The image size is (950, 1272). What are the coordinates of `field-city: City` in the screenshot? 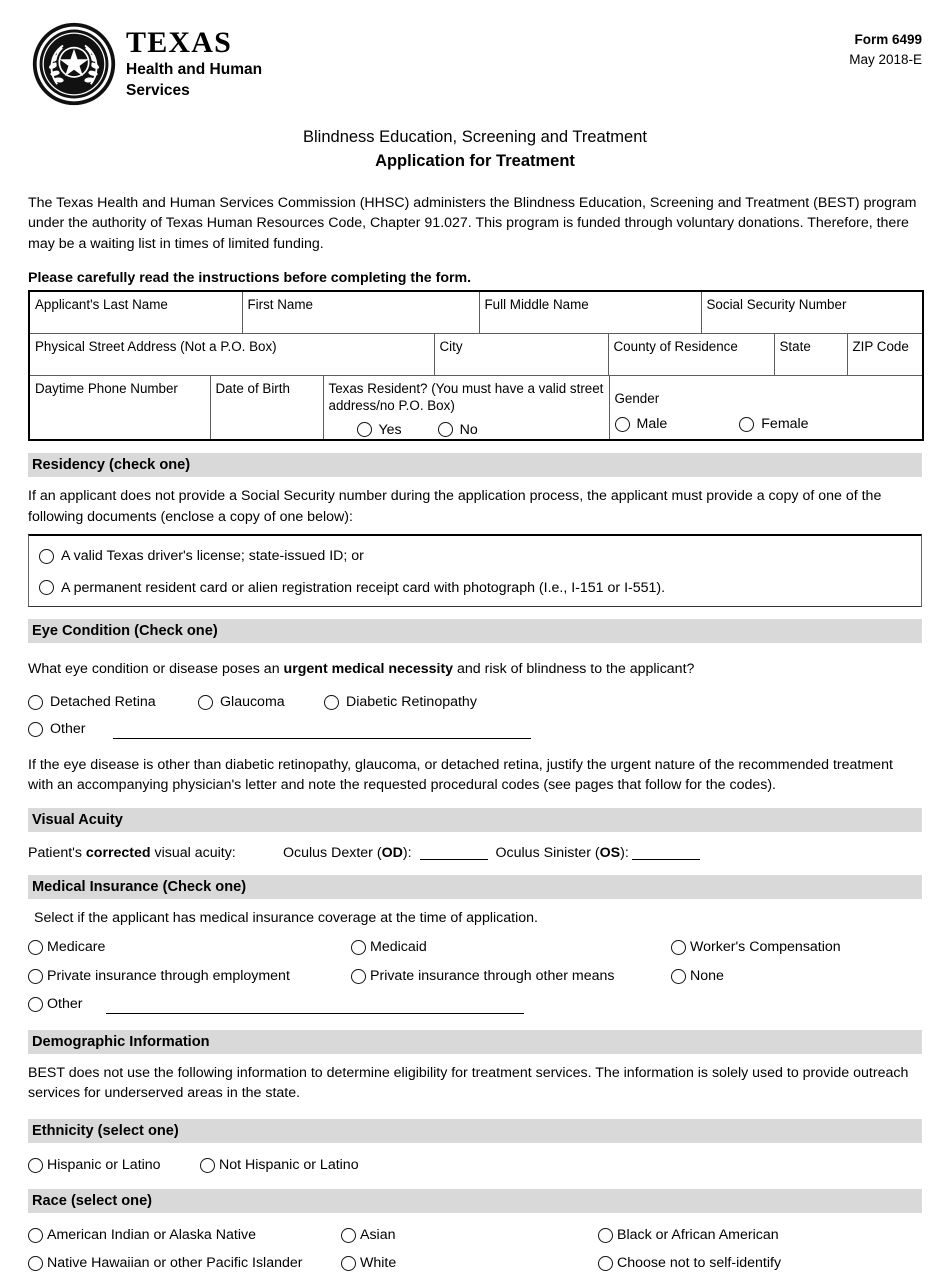 It's located at (521, 354).